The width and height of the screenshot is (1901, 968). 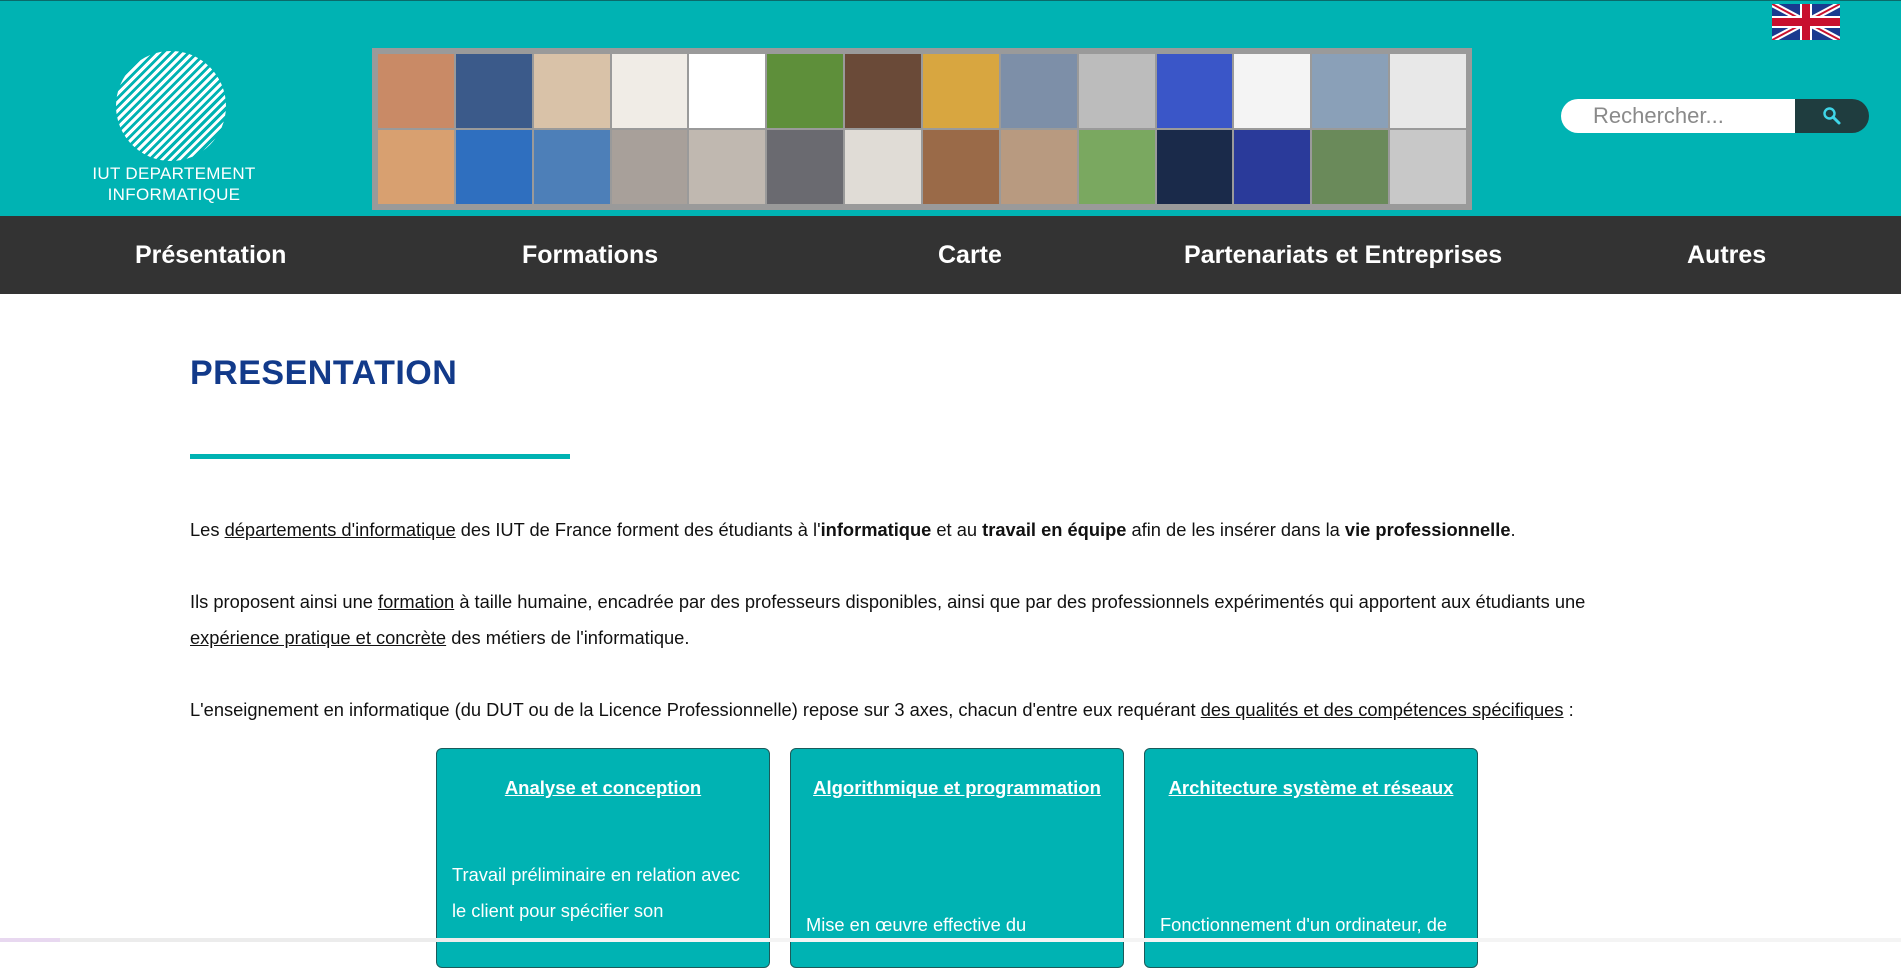 What do you see at coordinates (590, 255) in the screenshot?
I see `nav-item-formations: Formations` at bounding box center [590, 255].